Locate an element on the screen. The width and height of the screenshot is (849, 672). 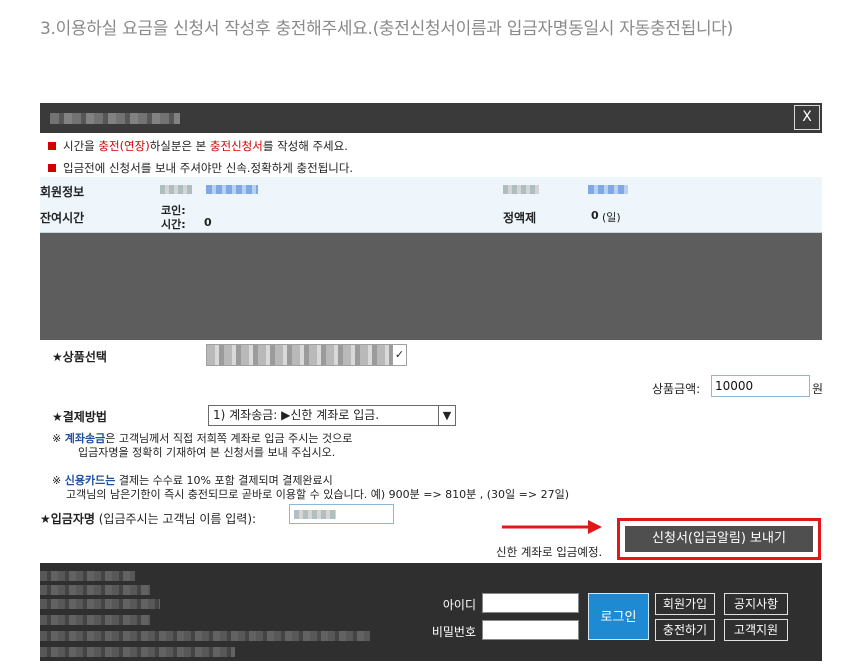
member-info-section: 회원정보 잔여시간 코인: 시간: 0 정액제 0 (일) is located at coordinates (431, 205).